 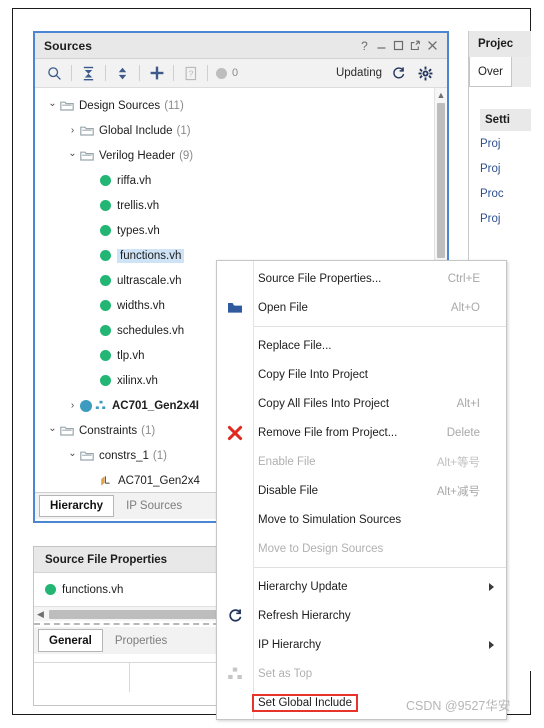 I want to click on menu-item-hierarchy-update: Hierarchy Update, so click(x=361, y=586).